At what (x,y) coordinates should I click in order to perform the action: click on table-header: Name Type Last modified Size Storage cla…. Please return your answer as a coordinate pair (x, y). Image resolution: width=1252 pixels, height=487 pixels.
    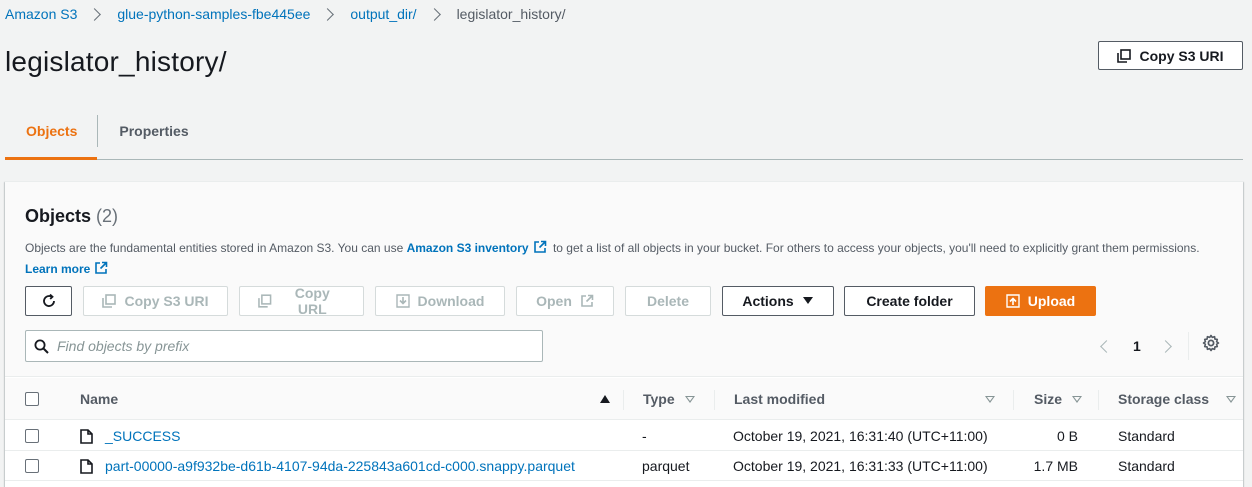
    Looking at the image, I should click on (624, 399).